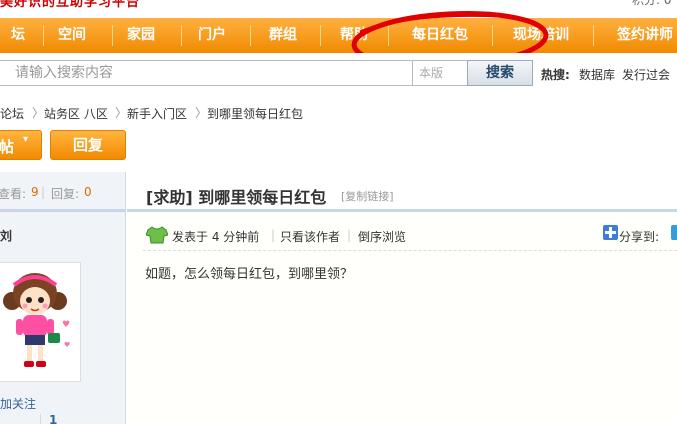 This screenshot has width=677, height=427. I want to click on nav-item-groups: 群组, so click(283, 35).